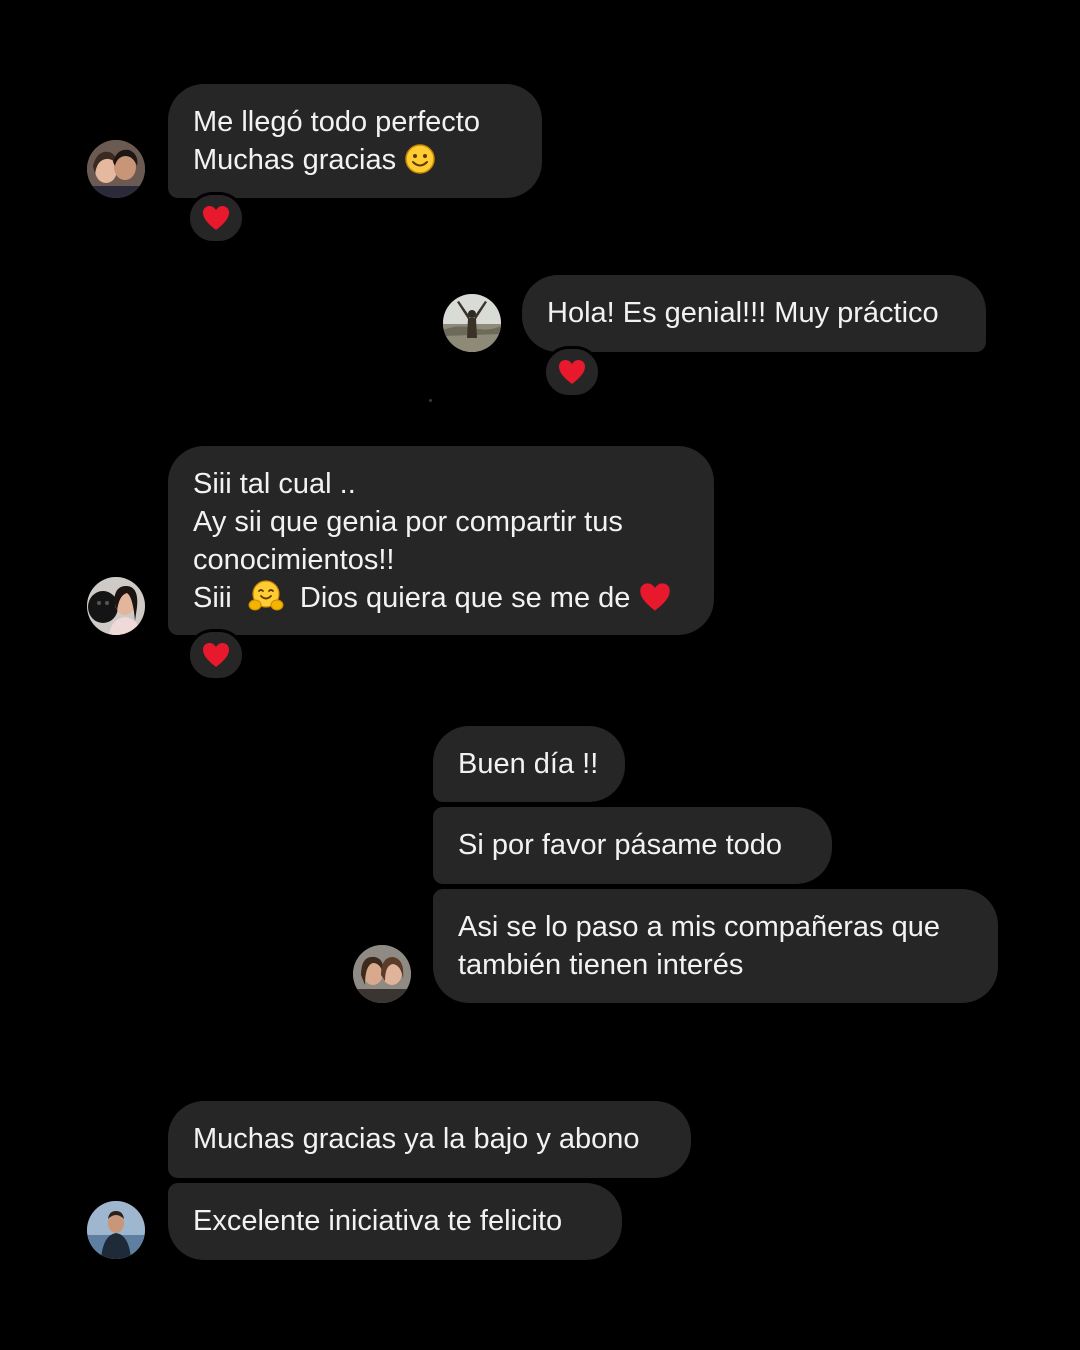 The height and width of the screenshot is (1350, 1080). I want to click on message-line: Muchas gracias ya la bajo y abono, so click(416, 1139).